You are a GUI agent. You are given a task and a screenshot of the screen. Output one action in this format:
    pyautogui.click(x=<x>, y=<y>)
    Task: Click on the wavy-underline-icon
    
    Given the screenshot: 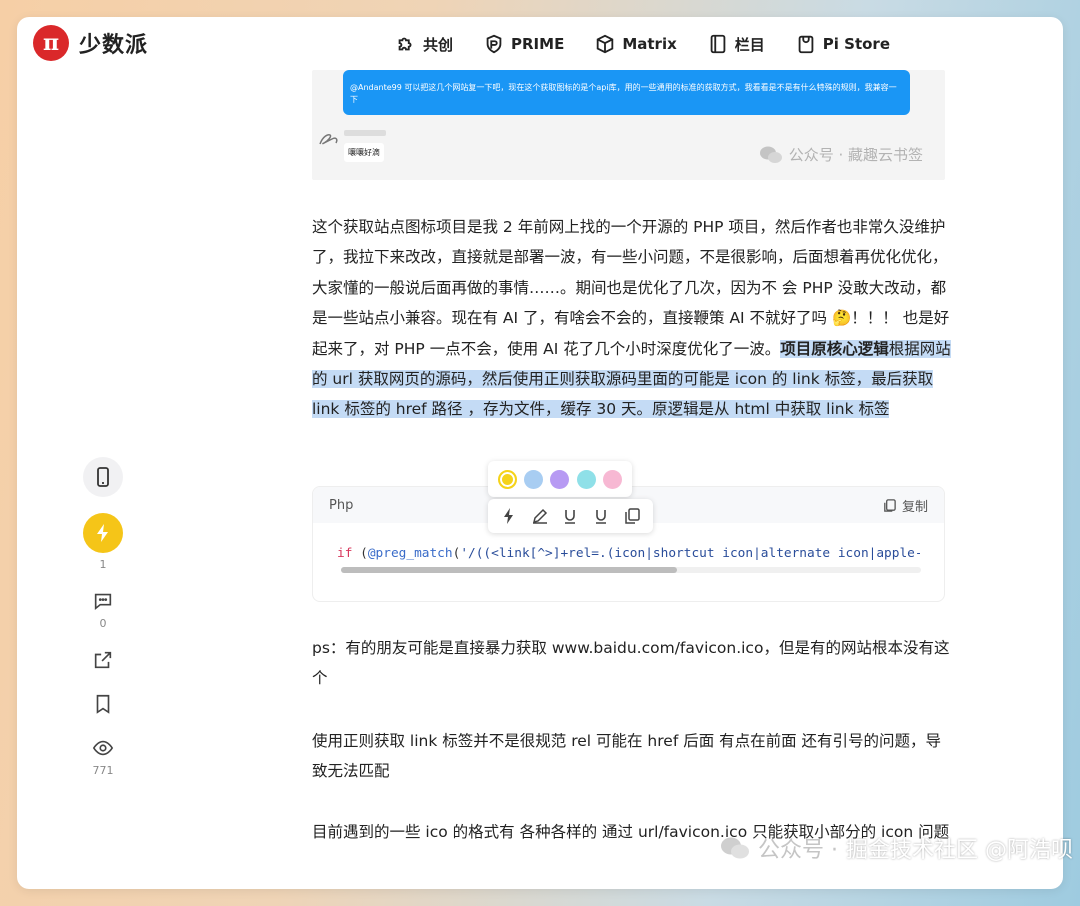 What is the action you would take?
    pyautogui.click(x=601, y=517)
    